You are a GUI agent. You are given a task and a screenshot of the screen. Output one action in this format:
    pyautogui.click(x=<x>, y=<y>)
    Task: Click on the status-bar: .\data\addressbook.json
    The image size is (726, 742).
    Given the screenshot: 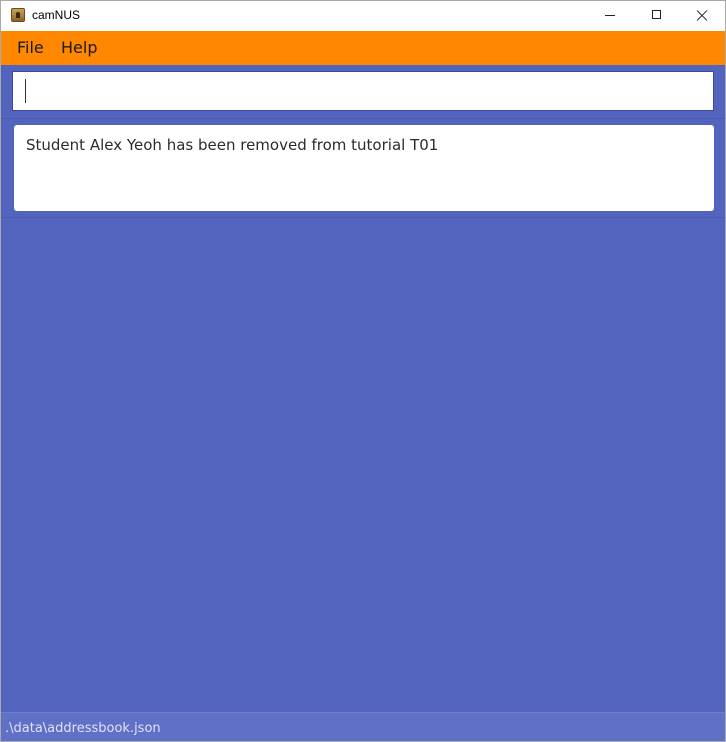 What is the action you would take?
    pyautogui.click(x=363, y=726)
    